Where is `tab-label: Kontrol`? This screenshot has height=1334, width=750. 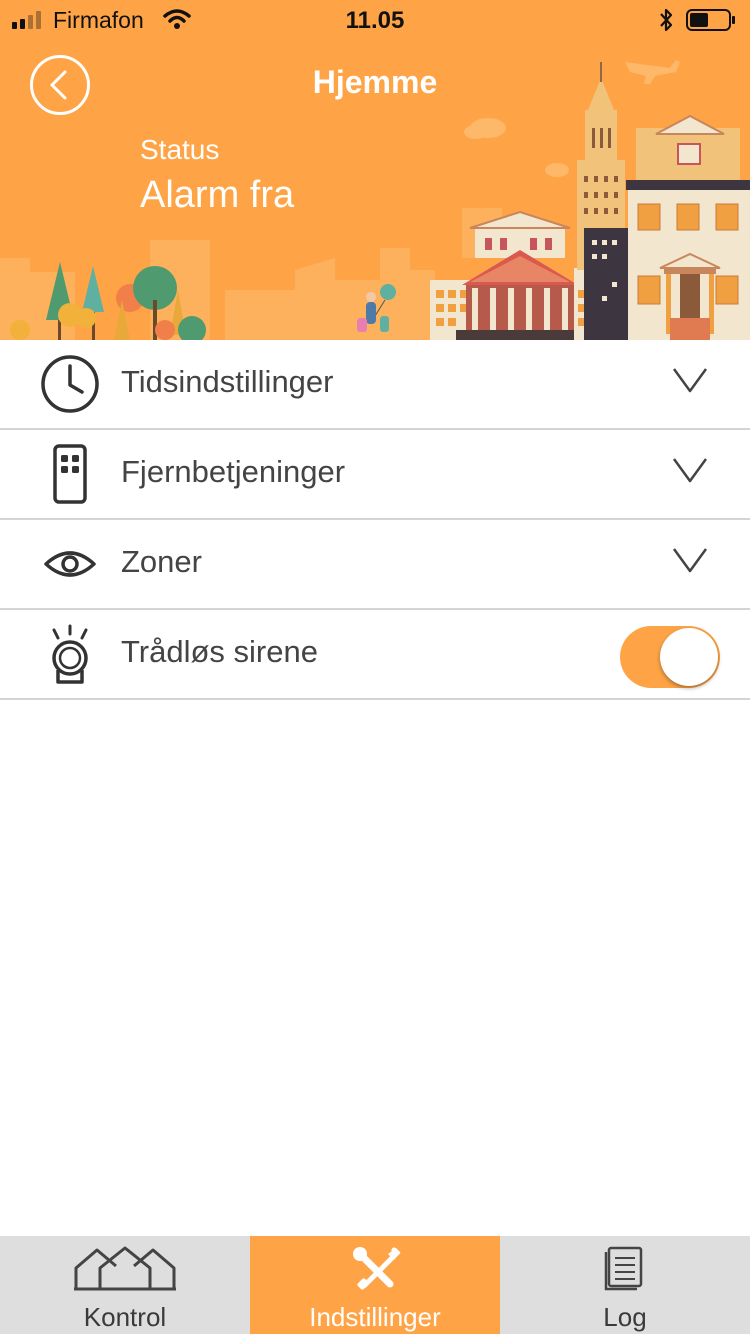
tab-label: Kontrol is located at coordinates (125, 1317).